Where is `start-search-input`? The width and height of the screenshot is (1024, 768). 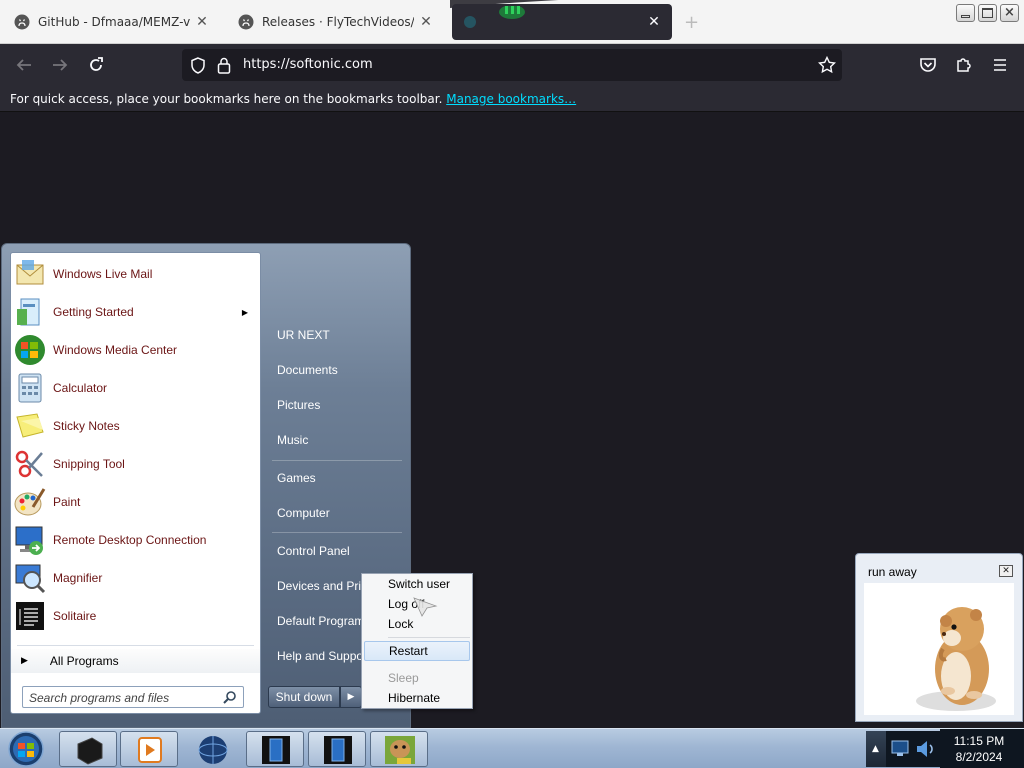
start-search-input is located at coordinates (118, 698).